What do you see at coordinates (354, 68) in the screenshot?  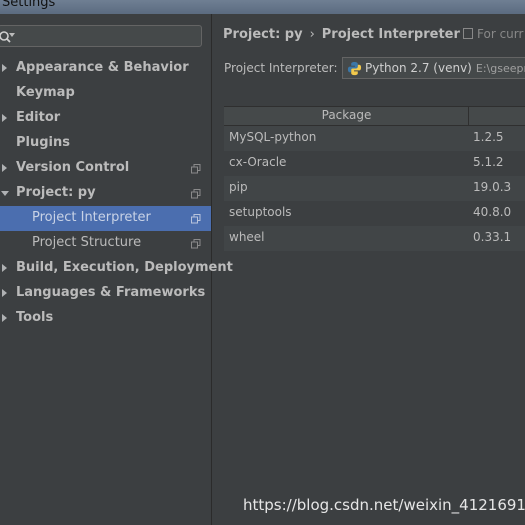 I see `python-icon` at bounding box center [354, 68].